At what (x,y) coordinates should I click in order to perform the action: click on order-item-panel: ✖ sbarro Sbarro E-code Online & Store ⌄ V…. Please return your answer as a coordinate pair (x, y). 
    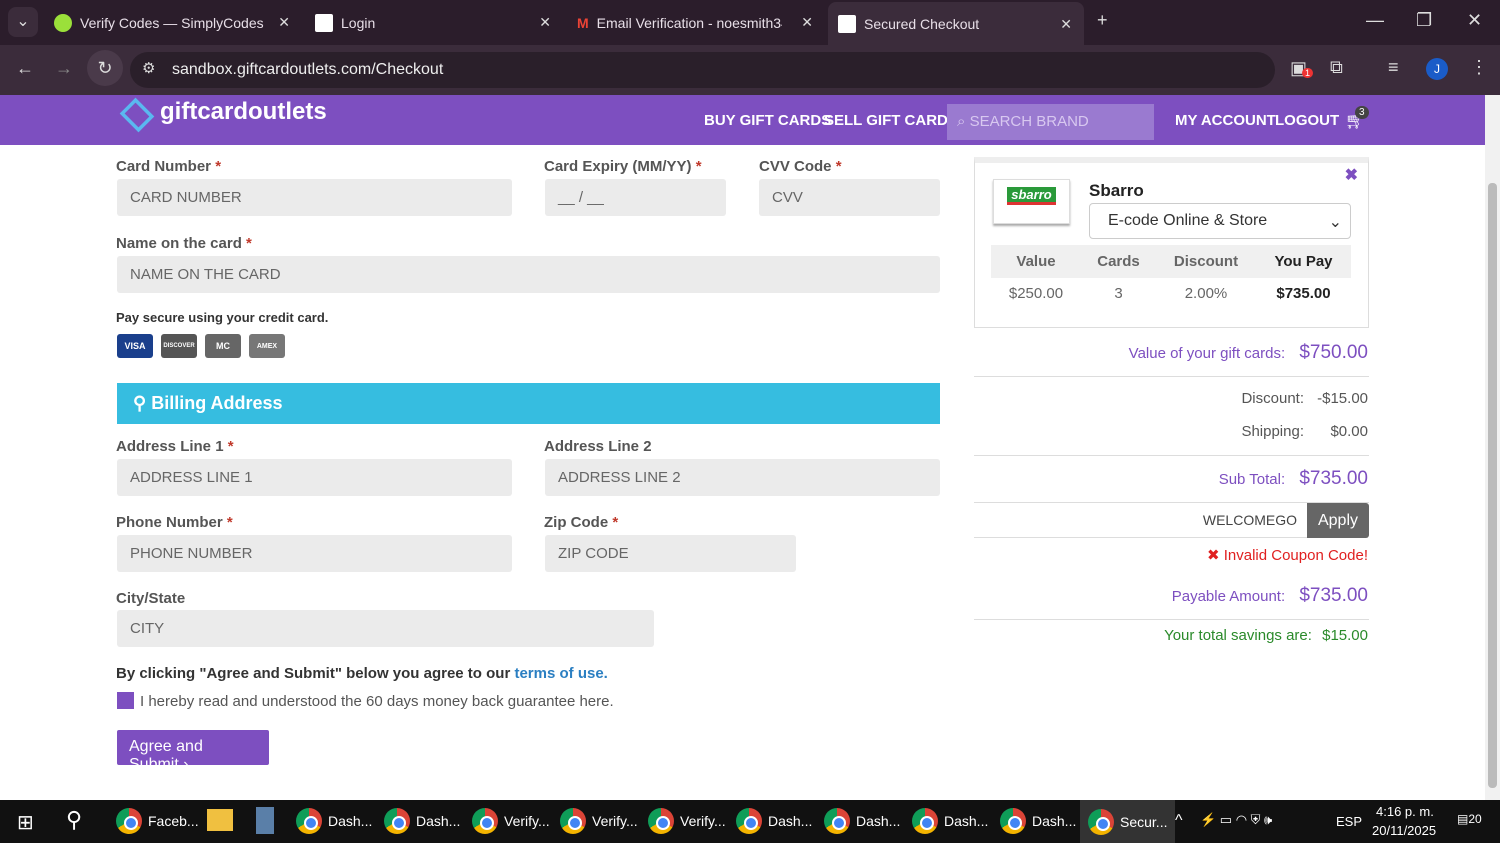
    Looking at the image, I should click on (1171, 242).